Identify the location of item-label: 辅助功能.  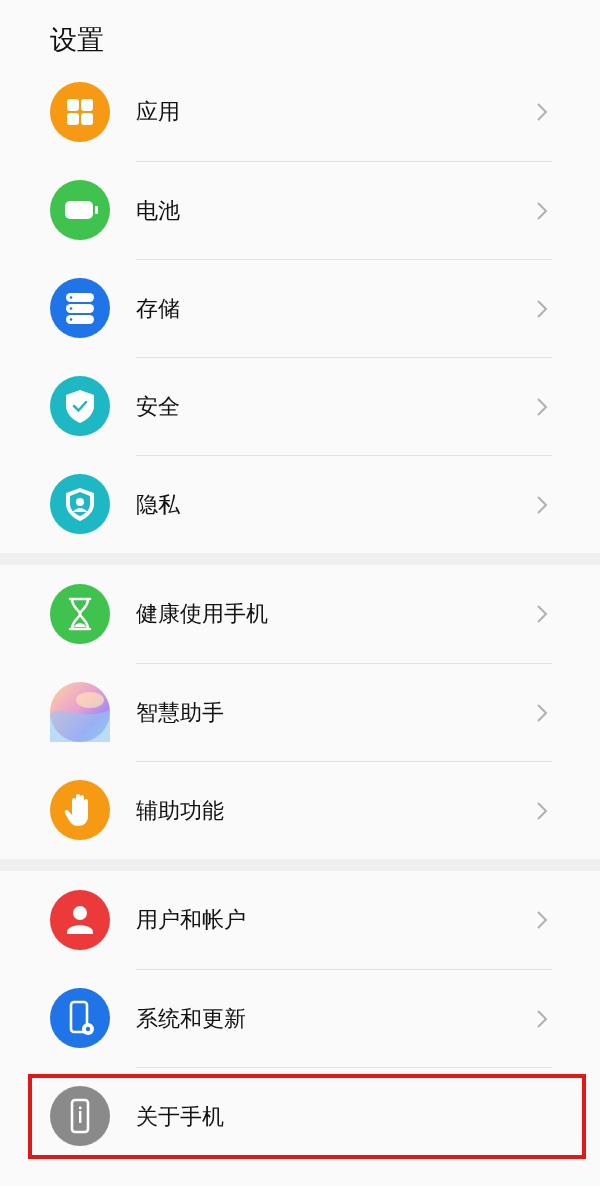
(180, 810).